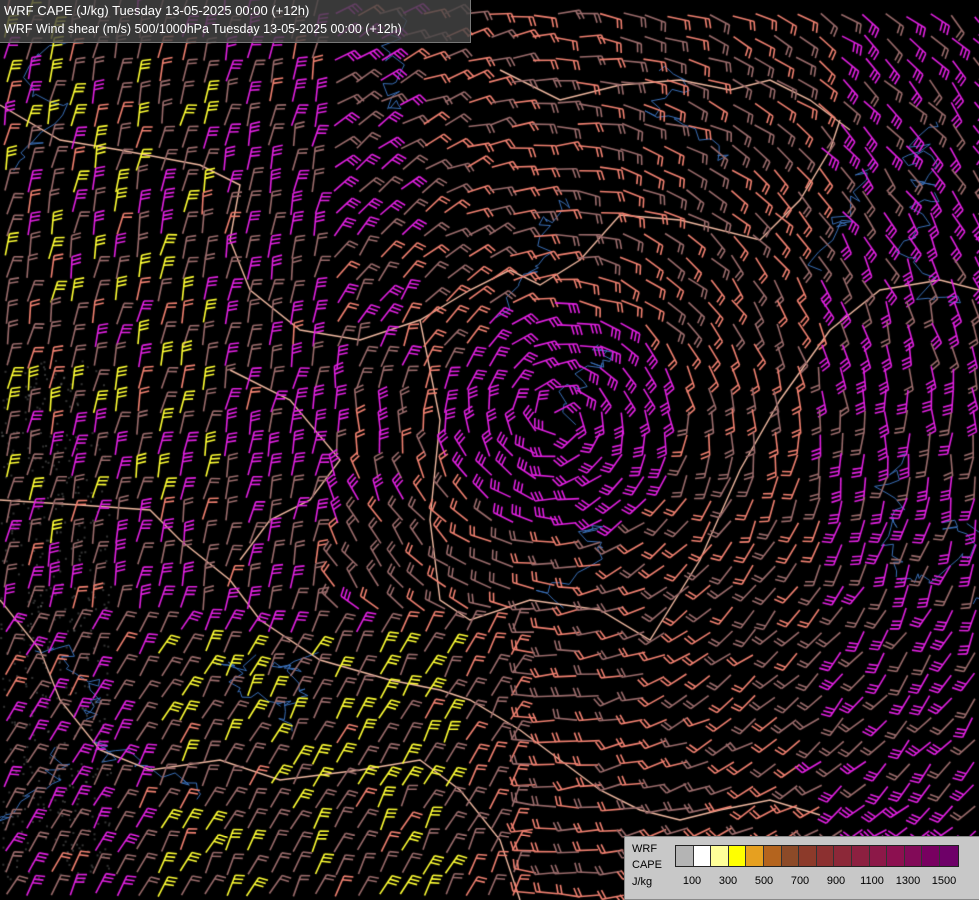 The height and width of the screenshot is (900, 979). Describe the element at coordinates (642, 882) in the screenshot. I see `legend-unit-label: J/kg` at that location.